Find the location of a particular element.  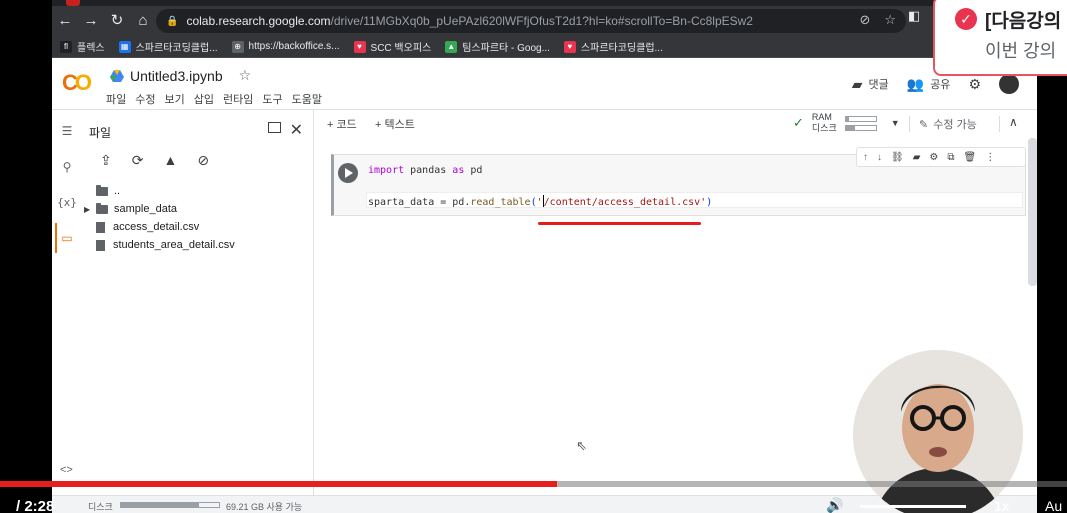

code-token: import is located at coordinates (386, 170).